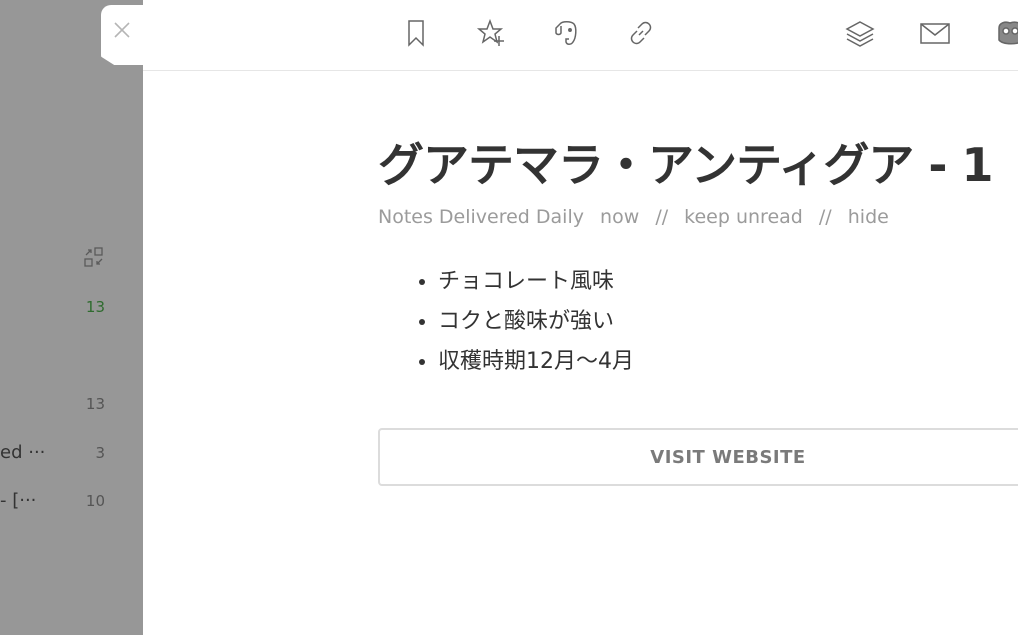 This screenshot has height=635, width=1018. Describe the element at coordinates (698, 165) in the screenshot. I see `article-title: グアテマラ・アンティグア - 1` at that location.